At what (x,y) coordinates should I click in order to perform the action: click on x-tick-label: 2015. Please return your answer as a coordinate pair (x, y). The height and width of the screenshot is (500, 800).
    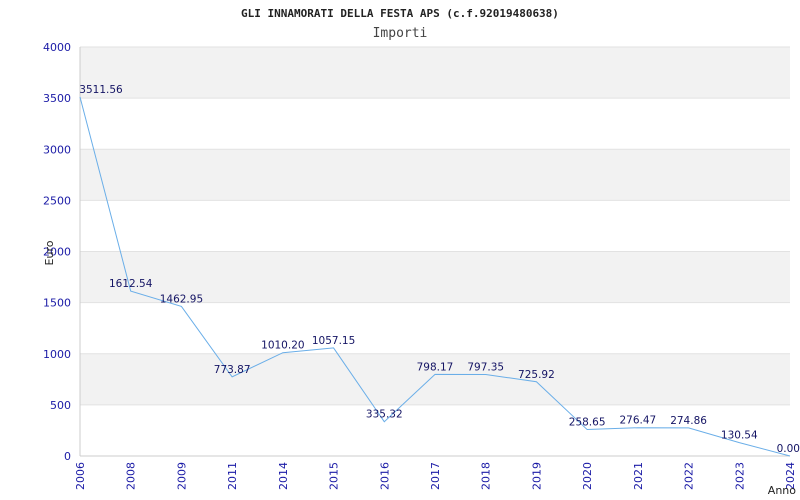
    Looking at the image, I should click on (334, 476).